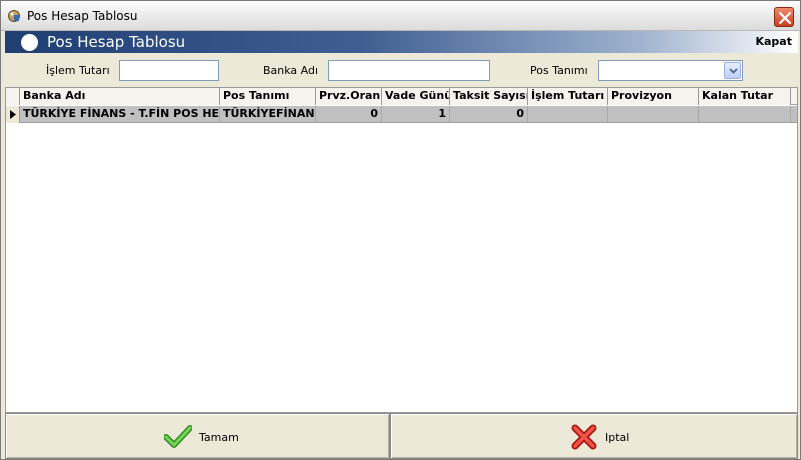 Image resolution: width=801 pixels, height=460 pixels. Describe the element at coordinates (82, 16) in the screenshot. I see `window-title: Pos Hesap Tablosu` at that location.